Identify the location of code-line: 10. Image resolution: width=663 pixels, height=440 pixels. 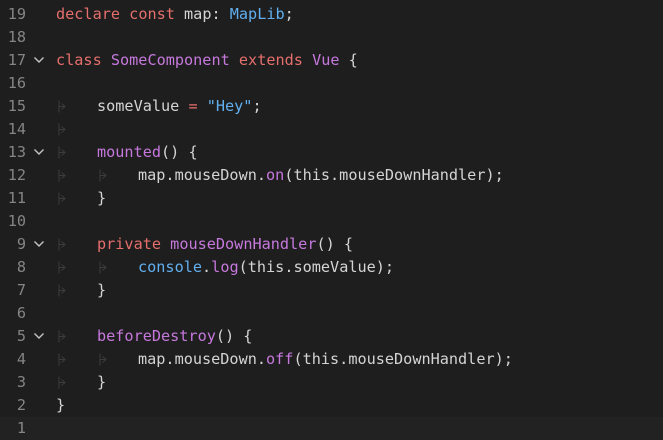
(331, 221).